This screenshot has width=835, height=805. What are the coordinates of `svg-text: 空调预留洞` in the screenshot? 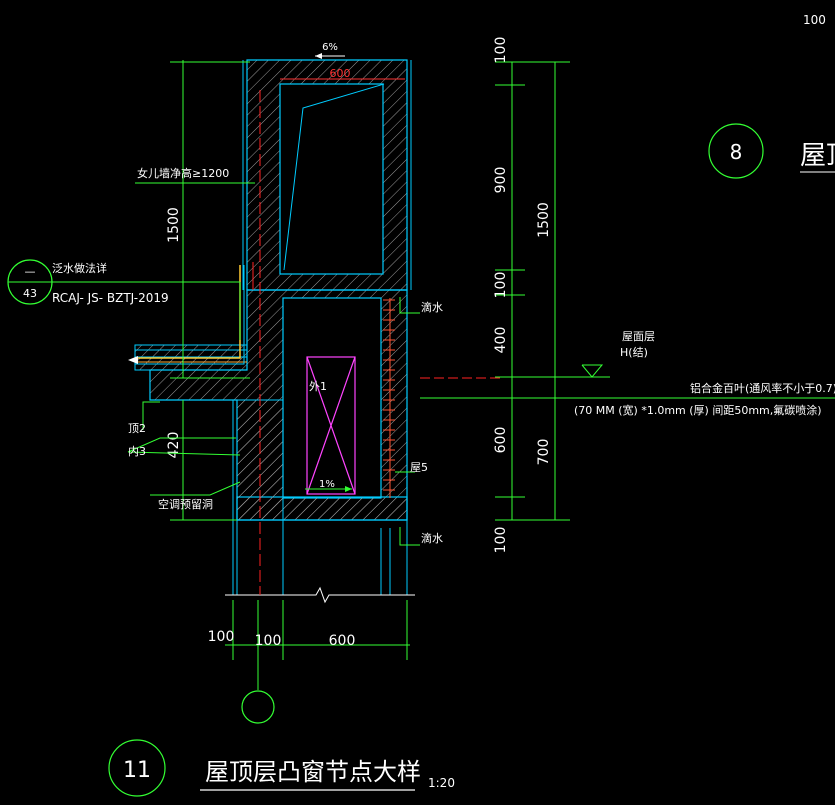 It's located at (185, 504).